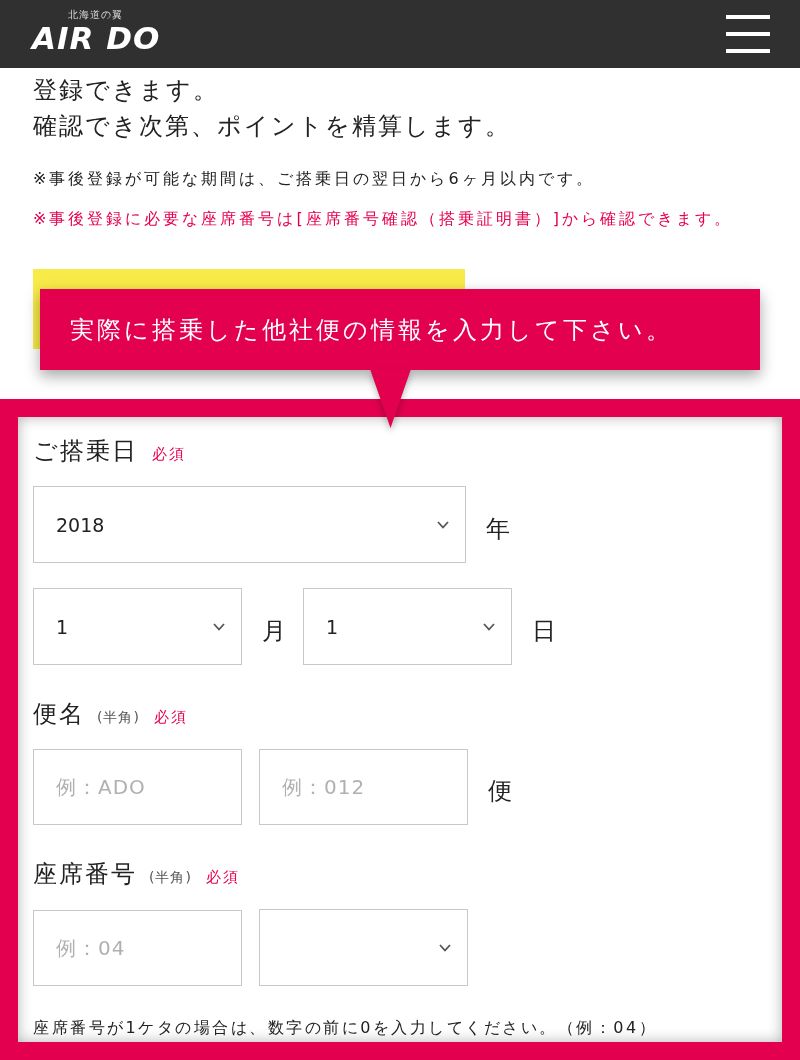  What do you see at coordinates (363, 787) in the screenshot?
I see `input-field: 例：012` at bounding box center [363, 787].